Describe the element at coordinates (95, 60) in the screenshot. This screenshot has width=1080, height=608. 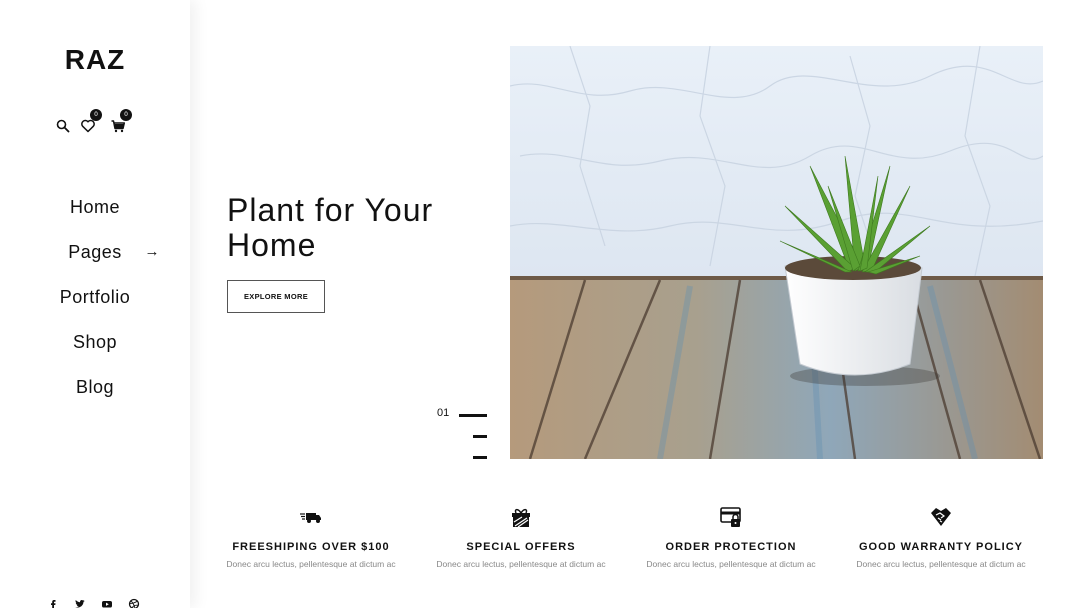
I see `logo: RAZ` at that location.